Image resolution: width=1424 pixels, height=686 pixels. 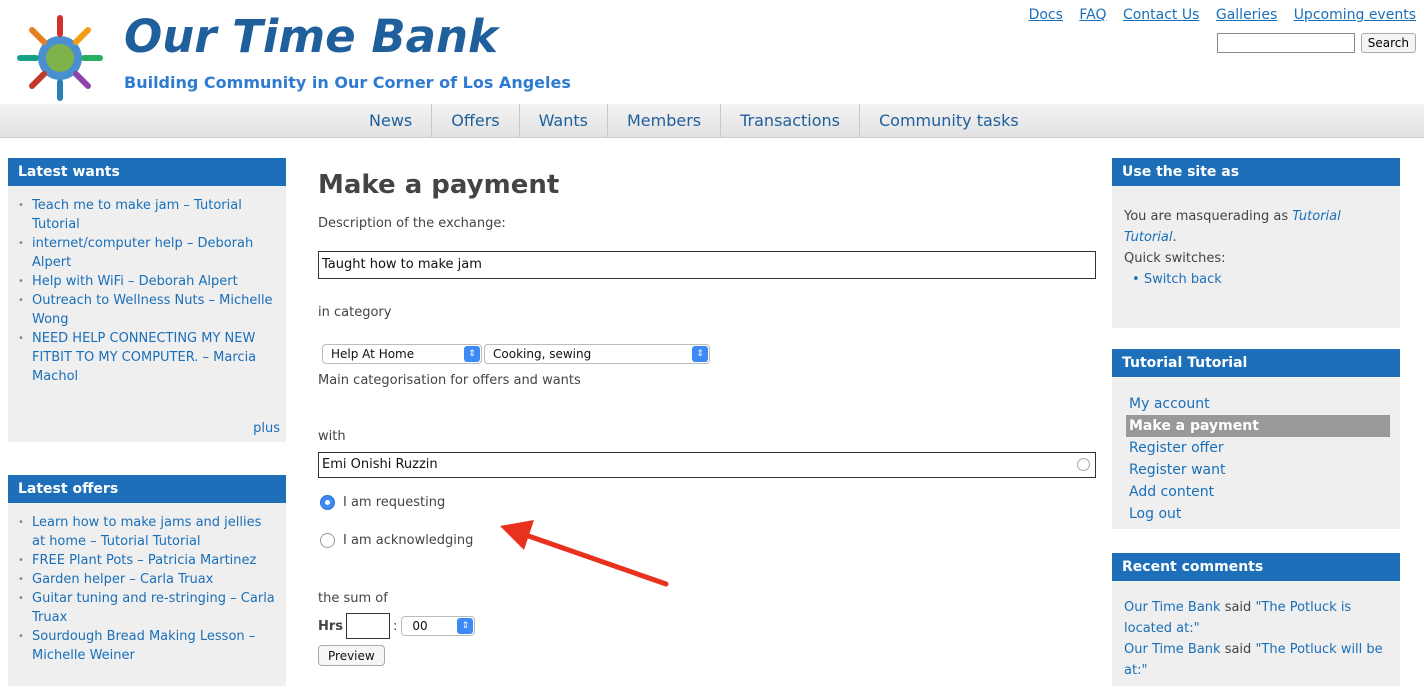 What do you see at coordinates (476, 121) in the screenshot?
I see `nav-offers: Offers` at bounding box center [476, 121].